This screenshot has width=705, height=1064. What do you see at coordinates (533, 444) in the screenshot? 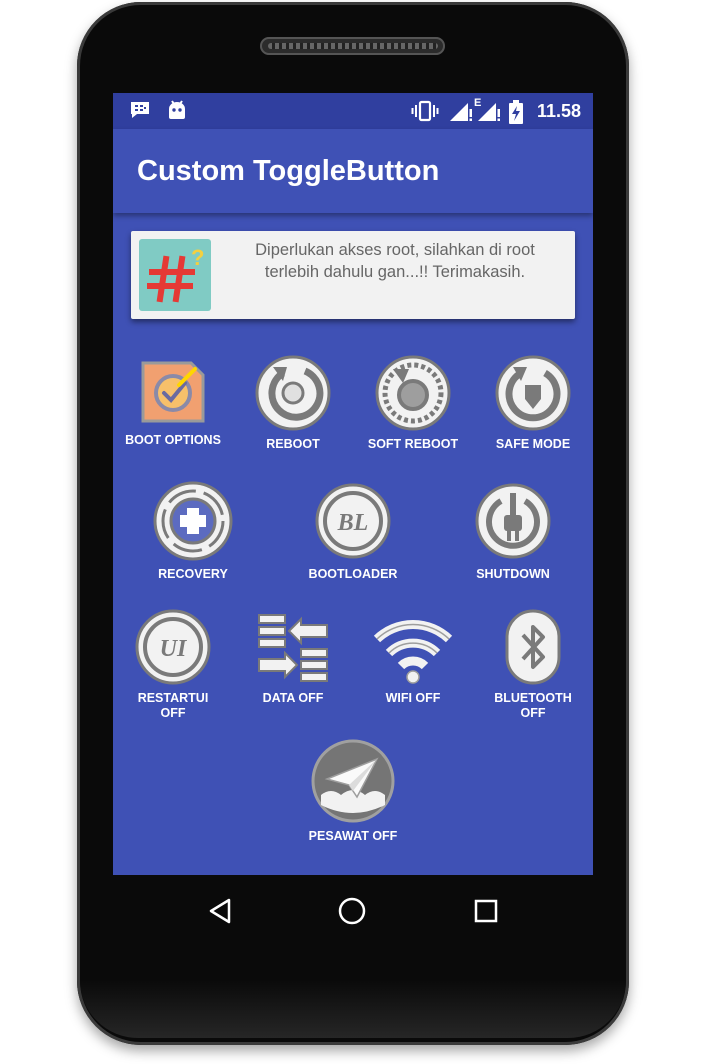
I see `safe-mode-label: SAFE MODE` at bounding box center [533, 444].